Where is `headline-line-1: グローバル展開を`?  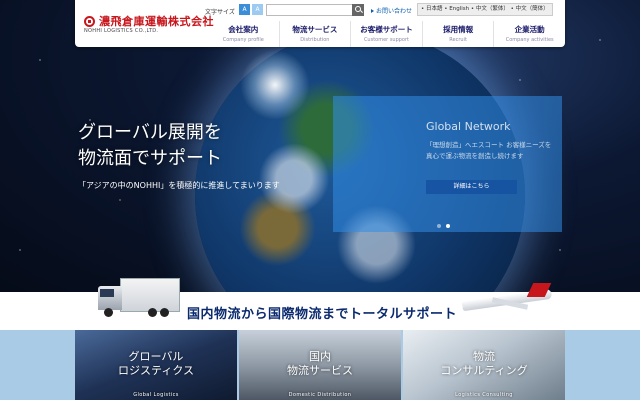
headline-line-1: グローバル展開を is located at coordinates (150, 132).